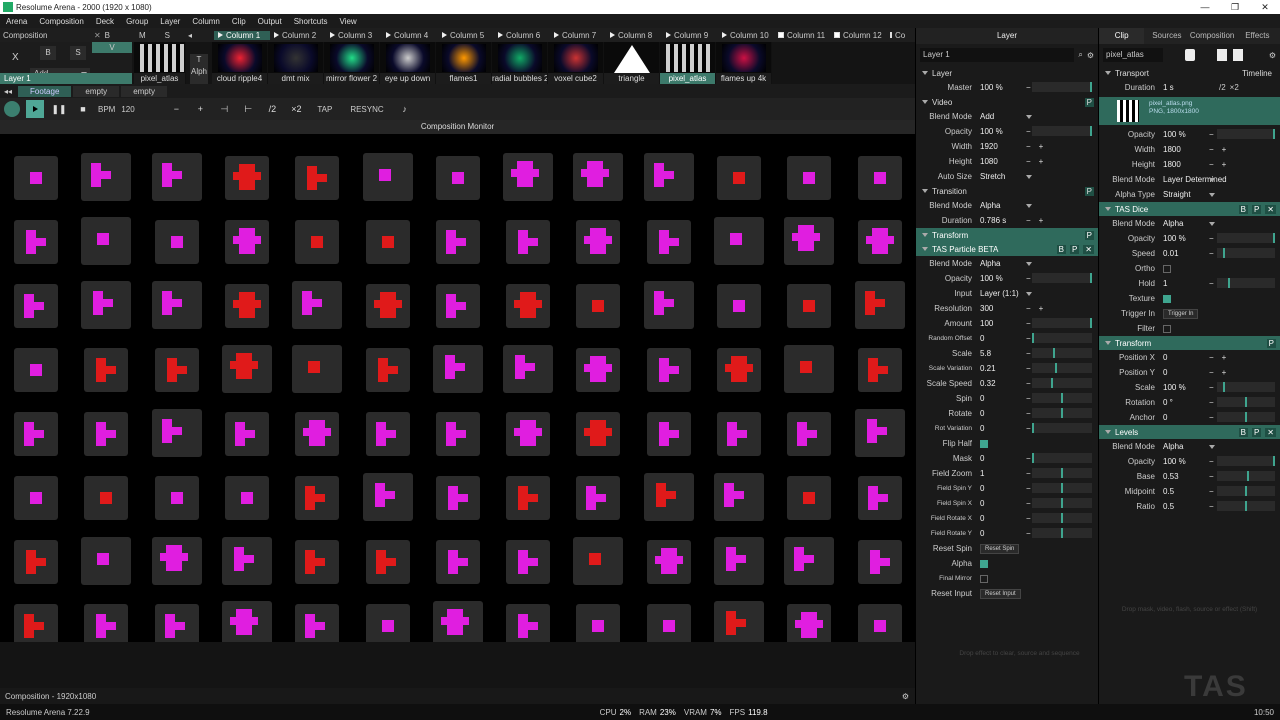 This screenshot has width=1280, height=720. I want to click on clip-thumbnail: radial bubbles 2, so click(520, 63).